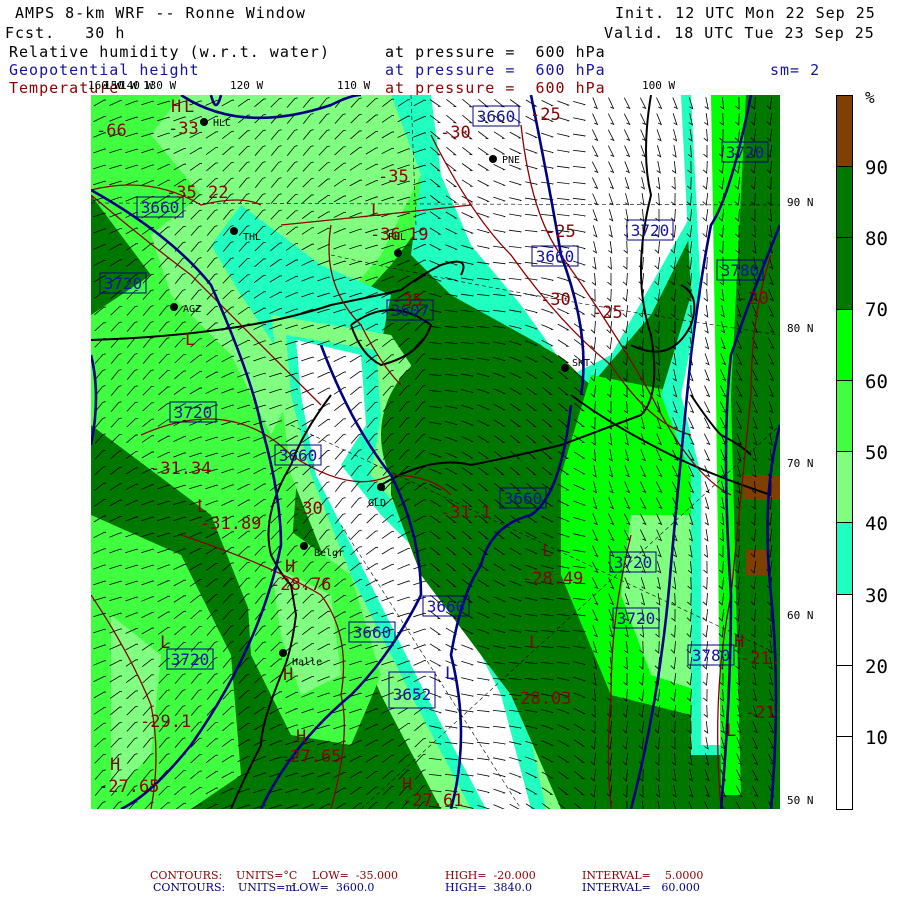 The width and height of the screenshot is (900, 900). What do you see at coordinates (876, 667) in the screenshot?
I see `colorbar-label: 20` at bounding box center [876, 667].